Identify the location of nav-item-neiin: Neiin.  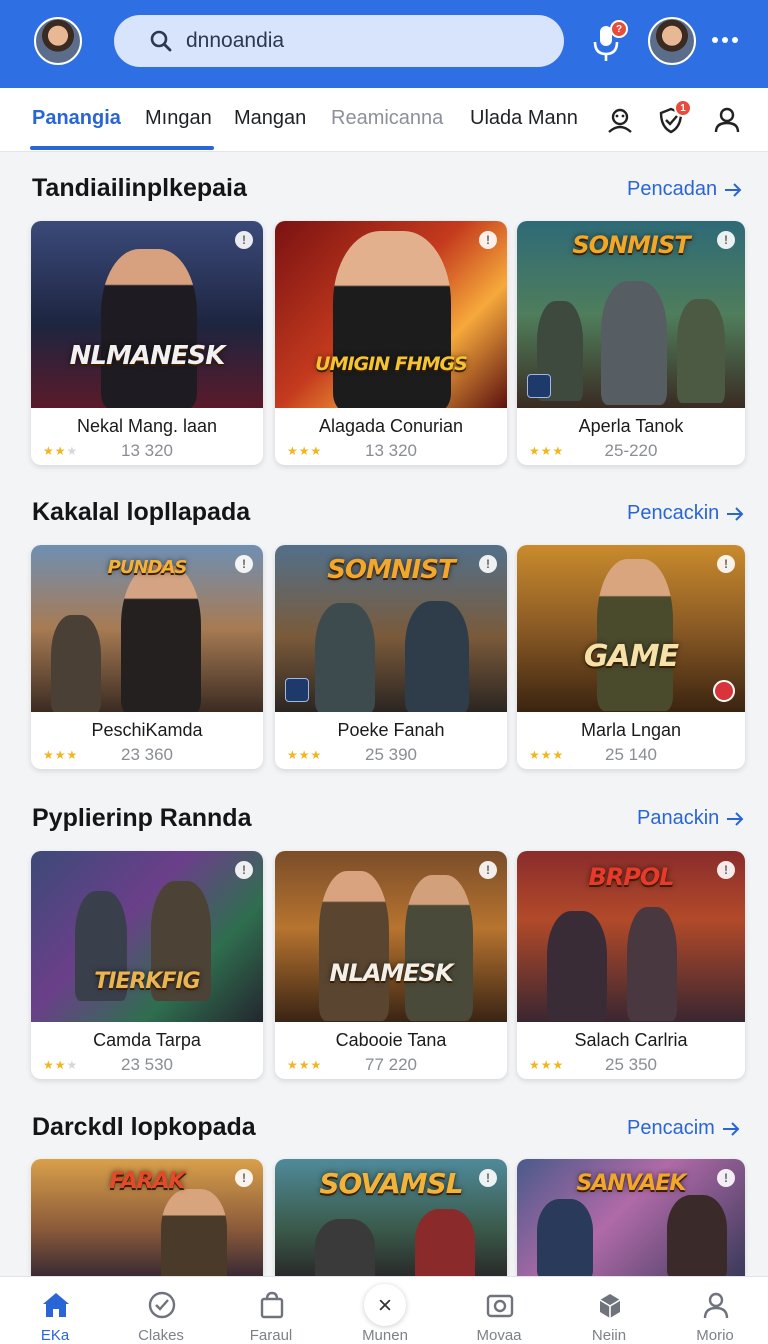
(609, 1310).